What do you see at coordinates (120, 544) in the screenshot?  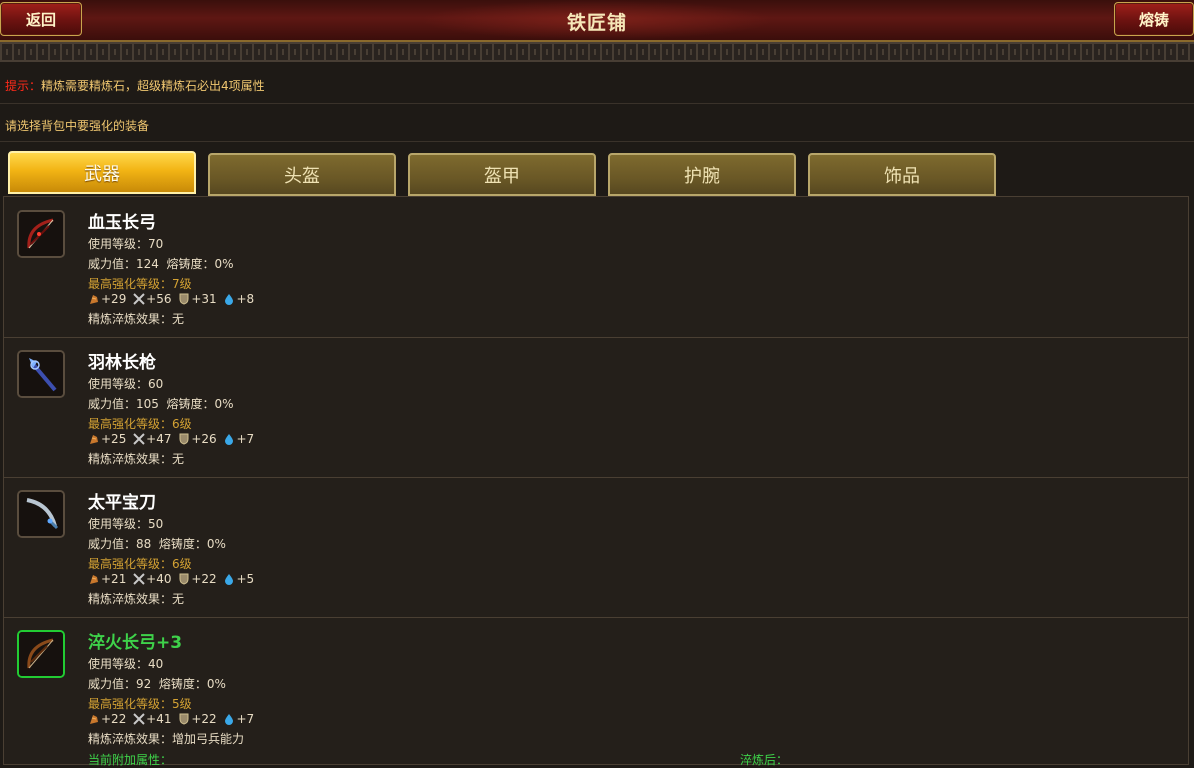 I see `item-power: 威力值：88` at bounding box center [120, 544].